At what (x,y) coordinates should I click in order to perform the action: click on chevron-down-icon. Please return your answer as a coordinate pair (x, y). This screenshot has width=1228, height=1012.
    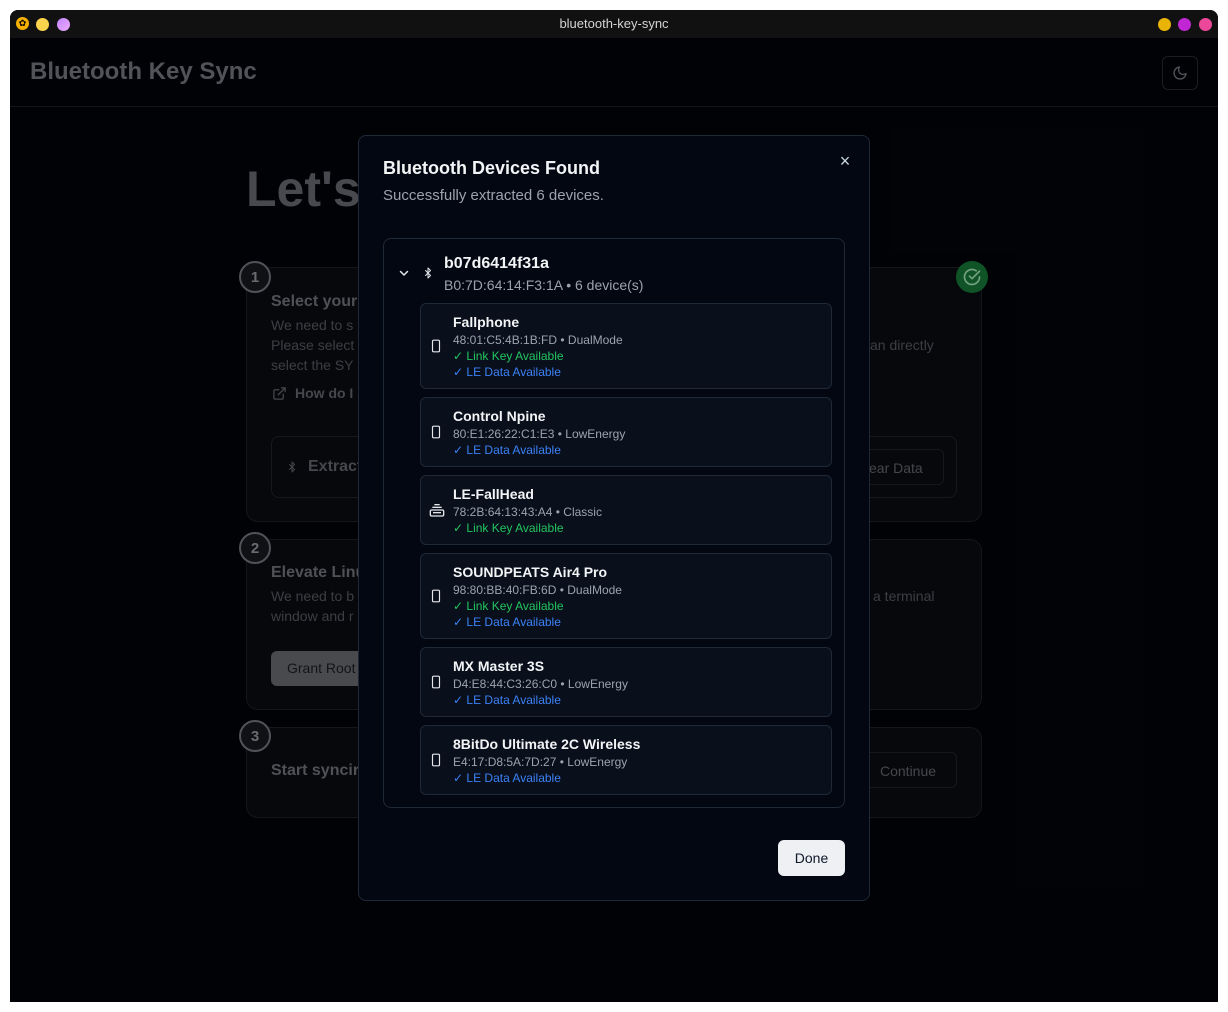
    Looking at the image, I should click on (404, 273).